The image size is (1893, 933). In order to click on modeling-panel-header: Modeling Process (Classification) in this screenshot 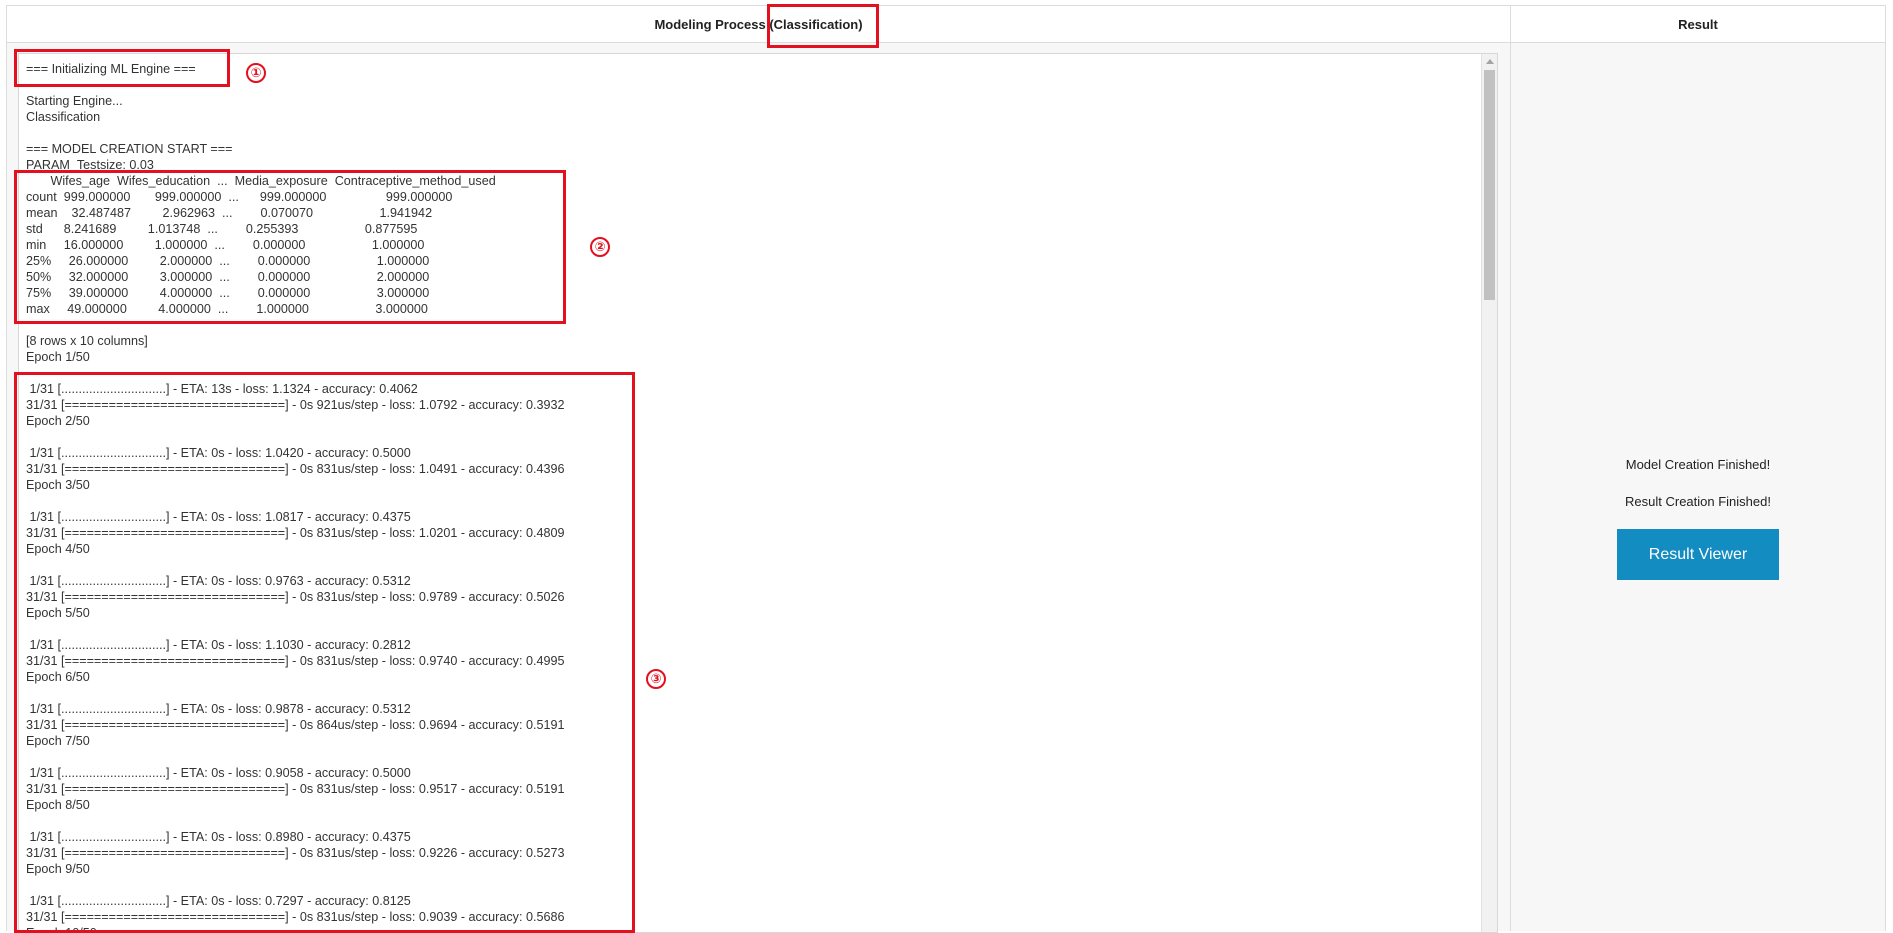, I will do `click(758, 24)`.